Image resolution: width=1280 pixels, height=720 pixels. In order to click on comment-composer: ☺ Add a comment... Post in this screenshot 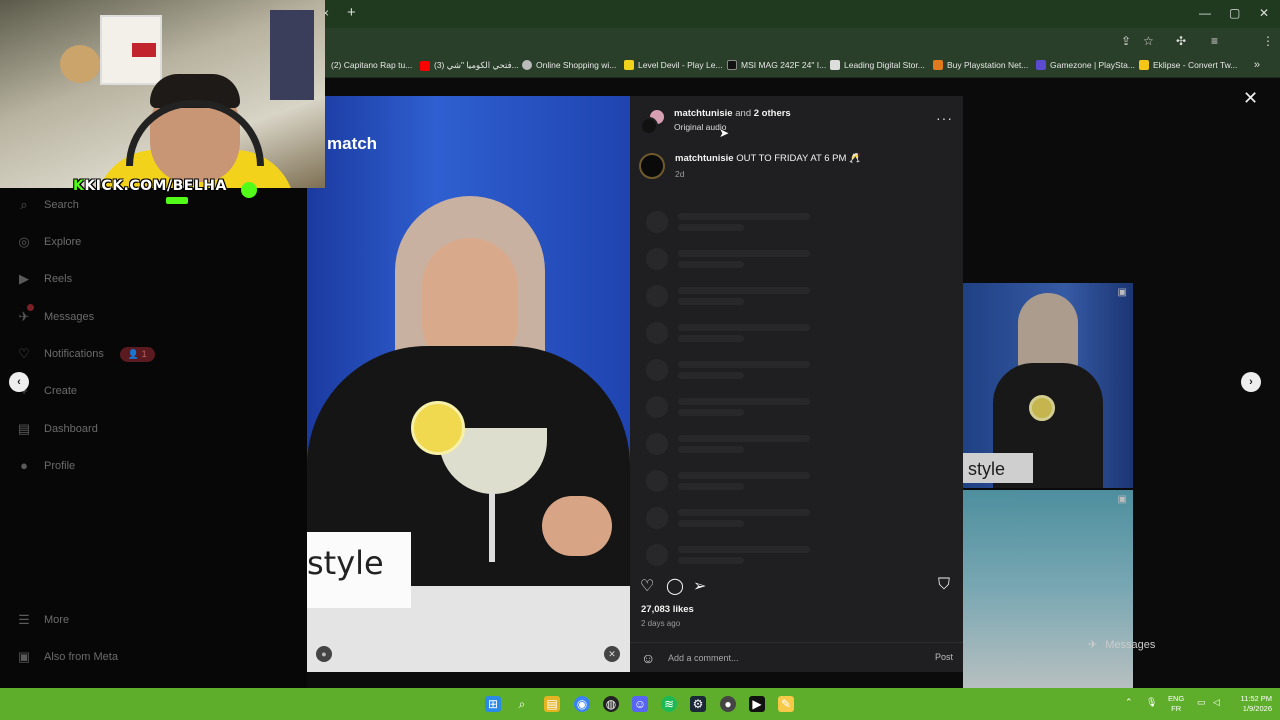, I will do `click(796, 657)`.